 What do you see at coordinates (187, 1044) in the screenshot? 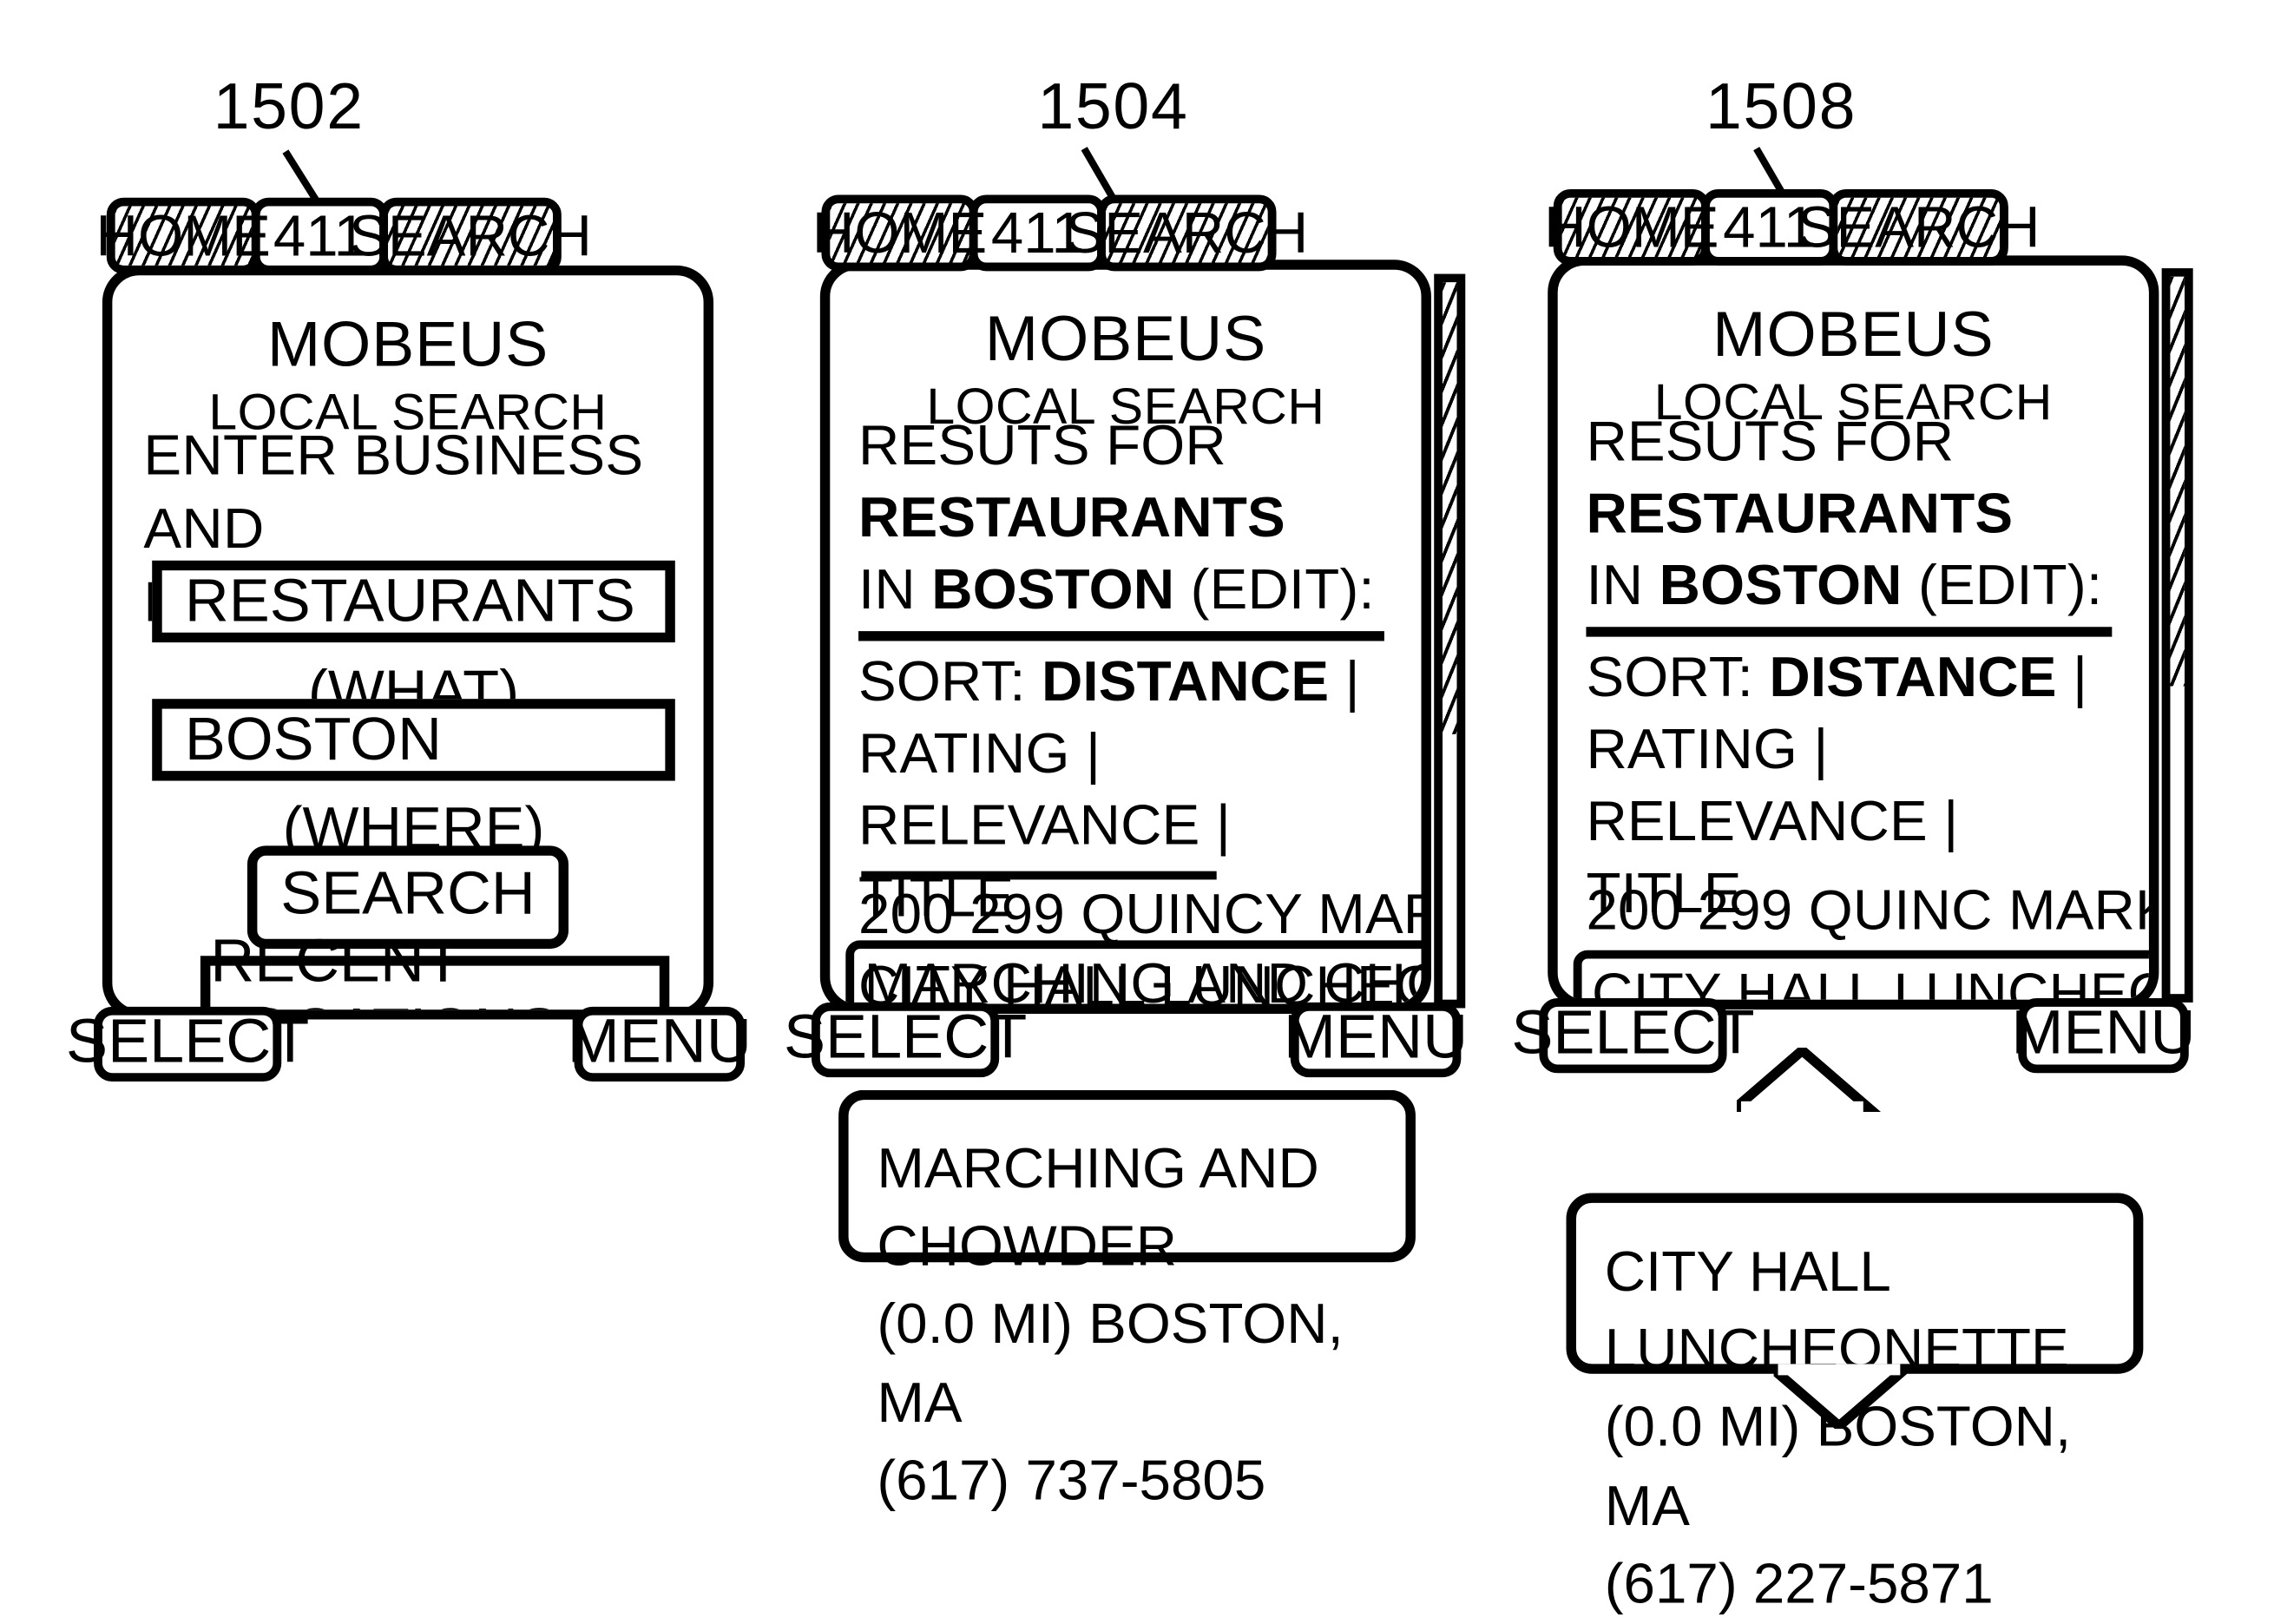
I see `softkey-select-panel1: SELECT` at bounding box center [187, 1044].